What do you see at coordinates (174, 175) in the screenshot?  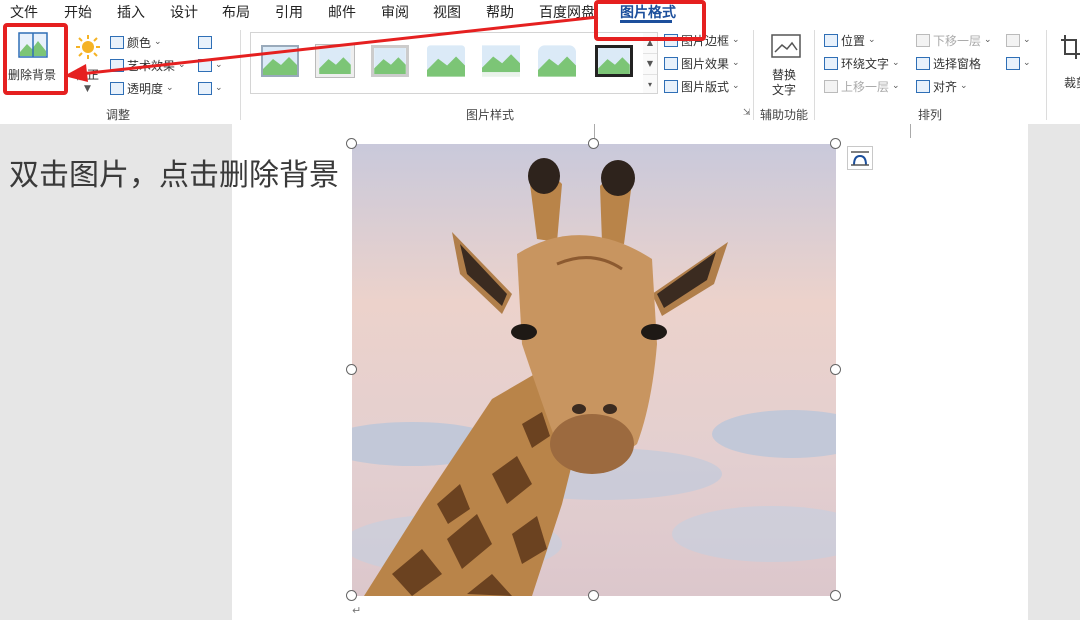 I see `instruction-text: 双击图片，点击删除背景` at bounding box center [174, 175].